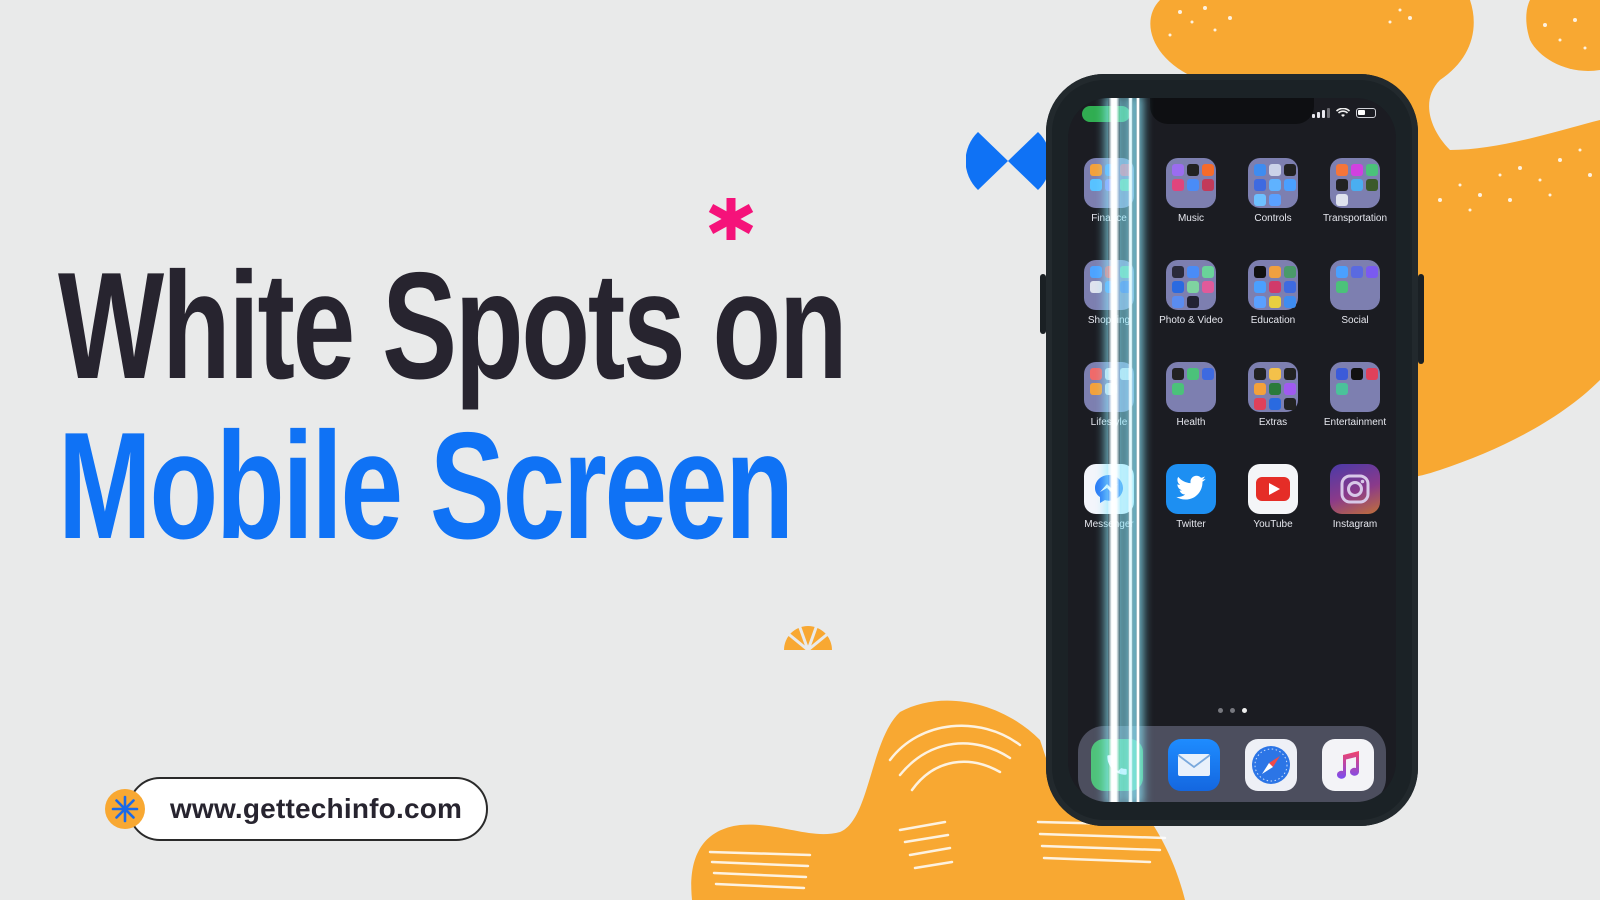  Describe the element at coordinates (1355, 218) in the screenshot. I see `app-label: Transportation` at that location.